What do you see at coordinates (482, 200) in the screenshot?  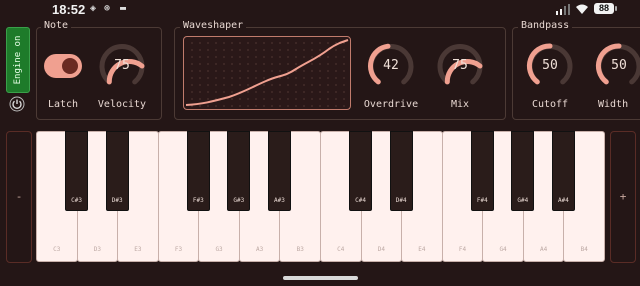 I see `piano-key-label: F#4` at bounding box center [482, 200].